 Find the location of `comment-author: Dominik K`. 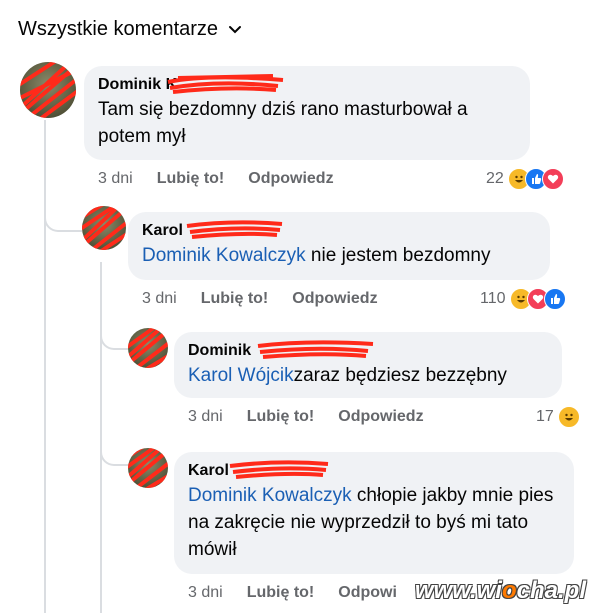

comment-author: Dominik K is located at coordinates (191, 84).